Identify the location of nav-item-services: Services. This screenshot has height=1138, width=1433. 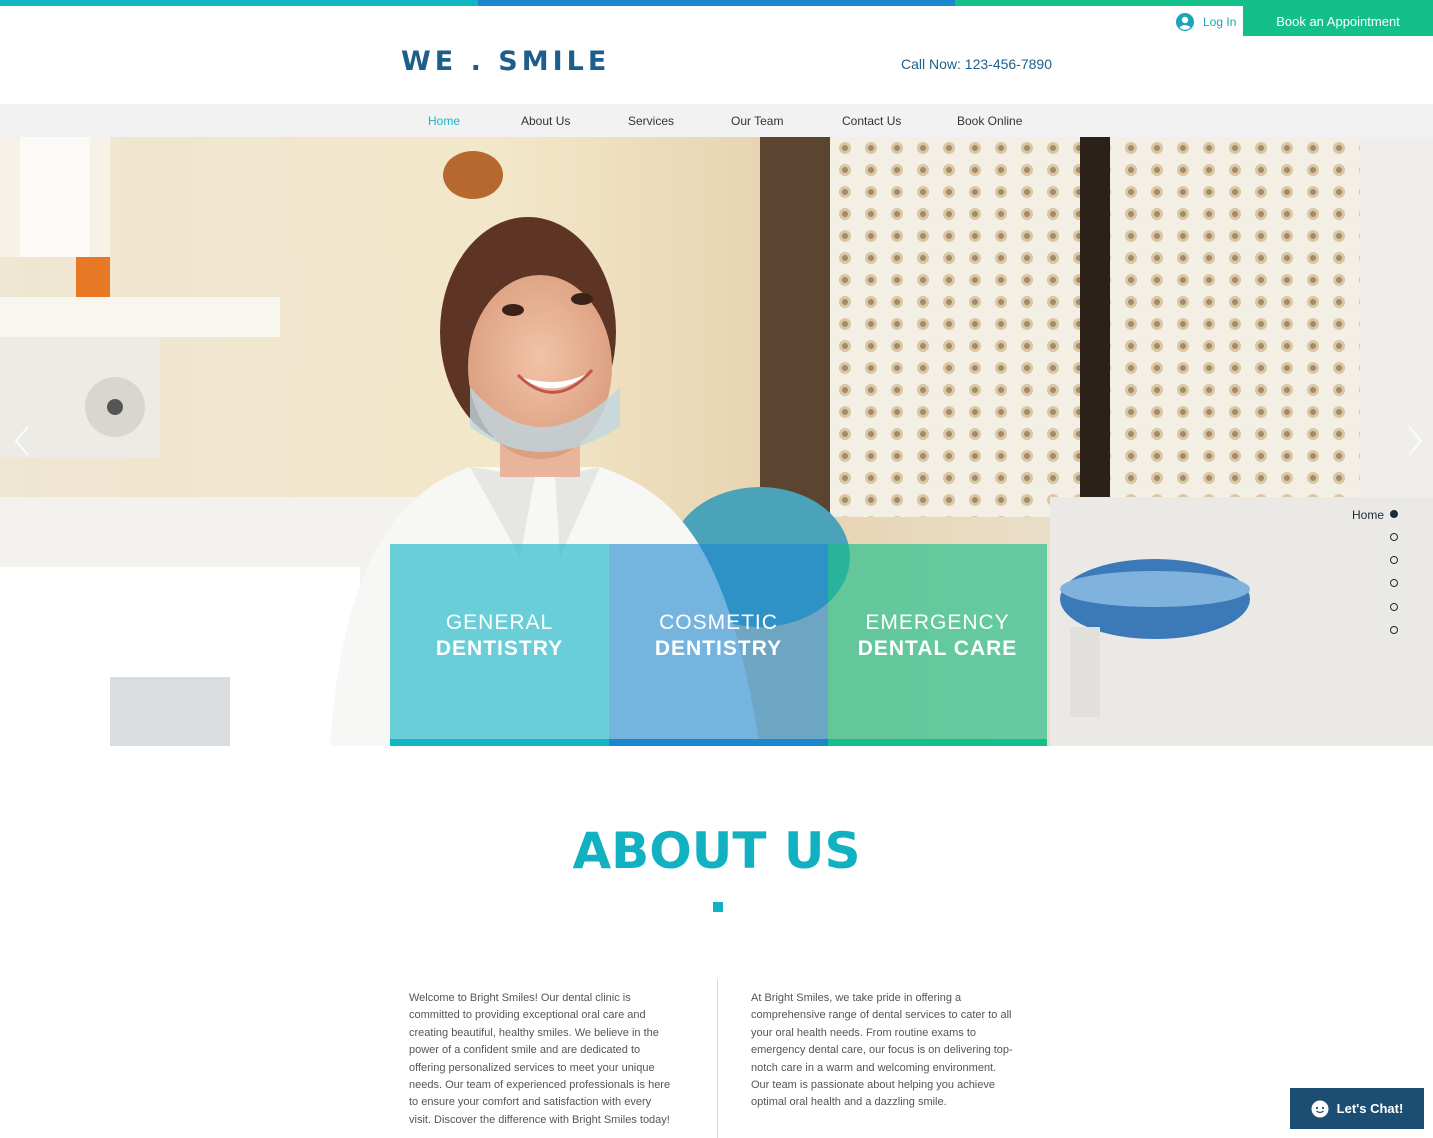
(651, 121).